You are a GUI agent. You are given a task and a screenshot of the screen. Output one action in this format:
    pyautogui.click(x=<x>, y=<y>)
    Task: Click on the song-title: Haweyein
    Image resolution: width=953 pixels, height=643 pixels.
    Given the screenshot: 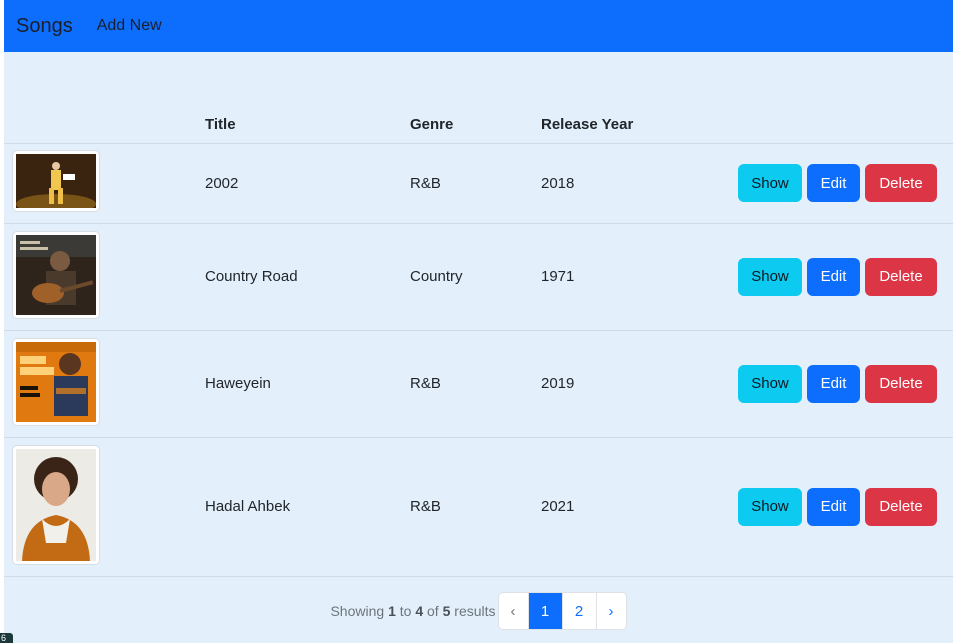 What is the action you would take?
    pyautogui.click(x=307, y=384)
    